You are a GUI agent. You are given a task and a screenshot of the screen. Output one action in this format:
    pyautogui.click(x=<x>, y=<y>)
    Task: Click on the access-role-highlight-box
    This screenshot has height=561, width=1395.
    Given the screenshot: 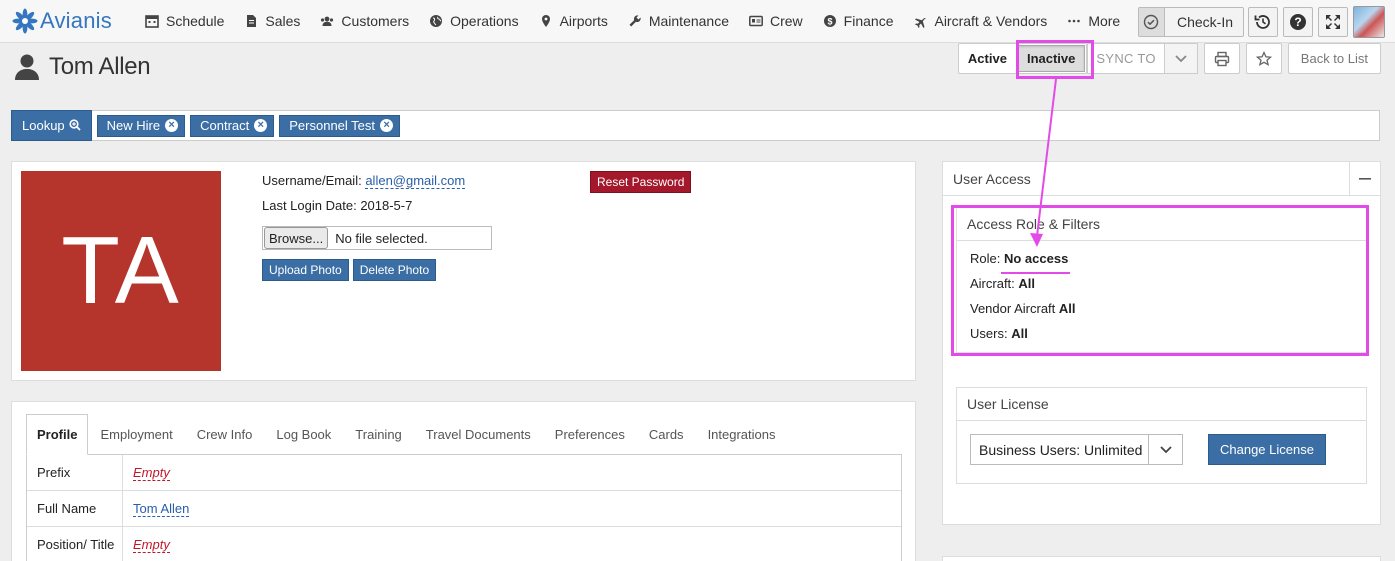 What is the action you would take?
    pyautogui.click(x=1160, y=280)
    